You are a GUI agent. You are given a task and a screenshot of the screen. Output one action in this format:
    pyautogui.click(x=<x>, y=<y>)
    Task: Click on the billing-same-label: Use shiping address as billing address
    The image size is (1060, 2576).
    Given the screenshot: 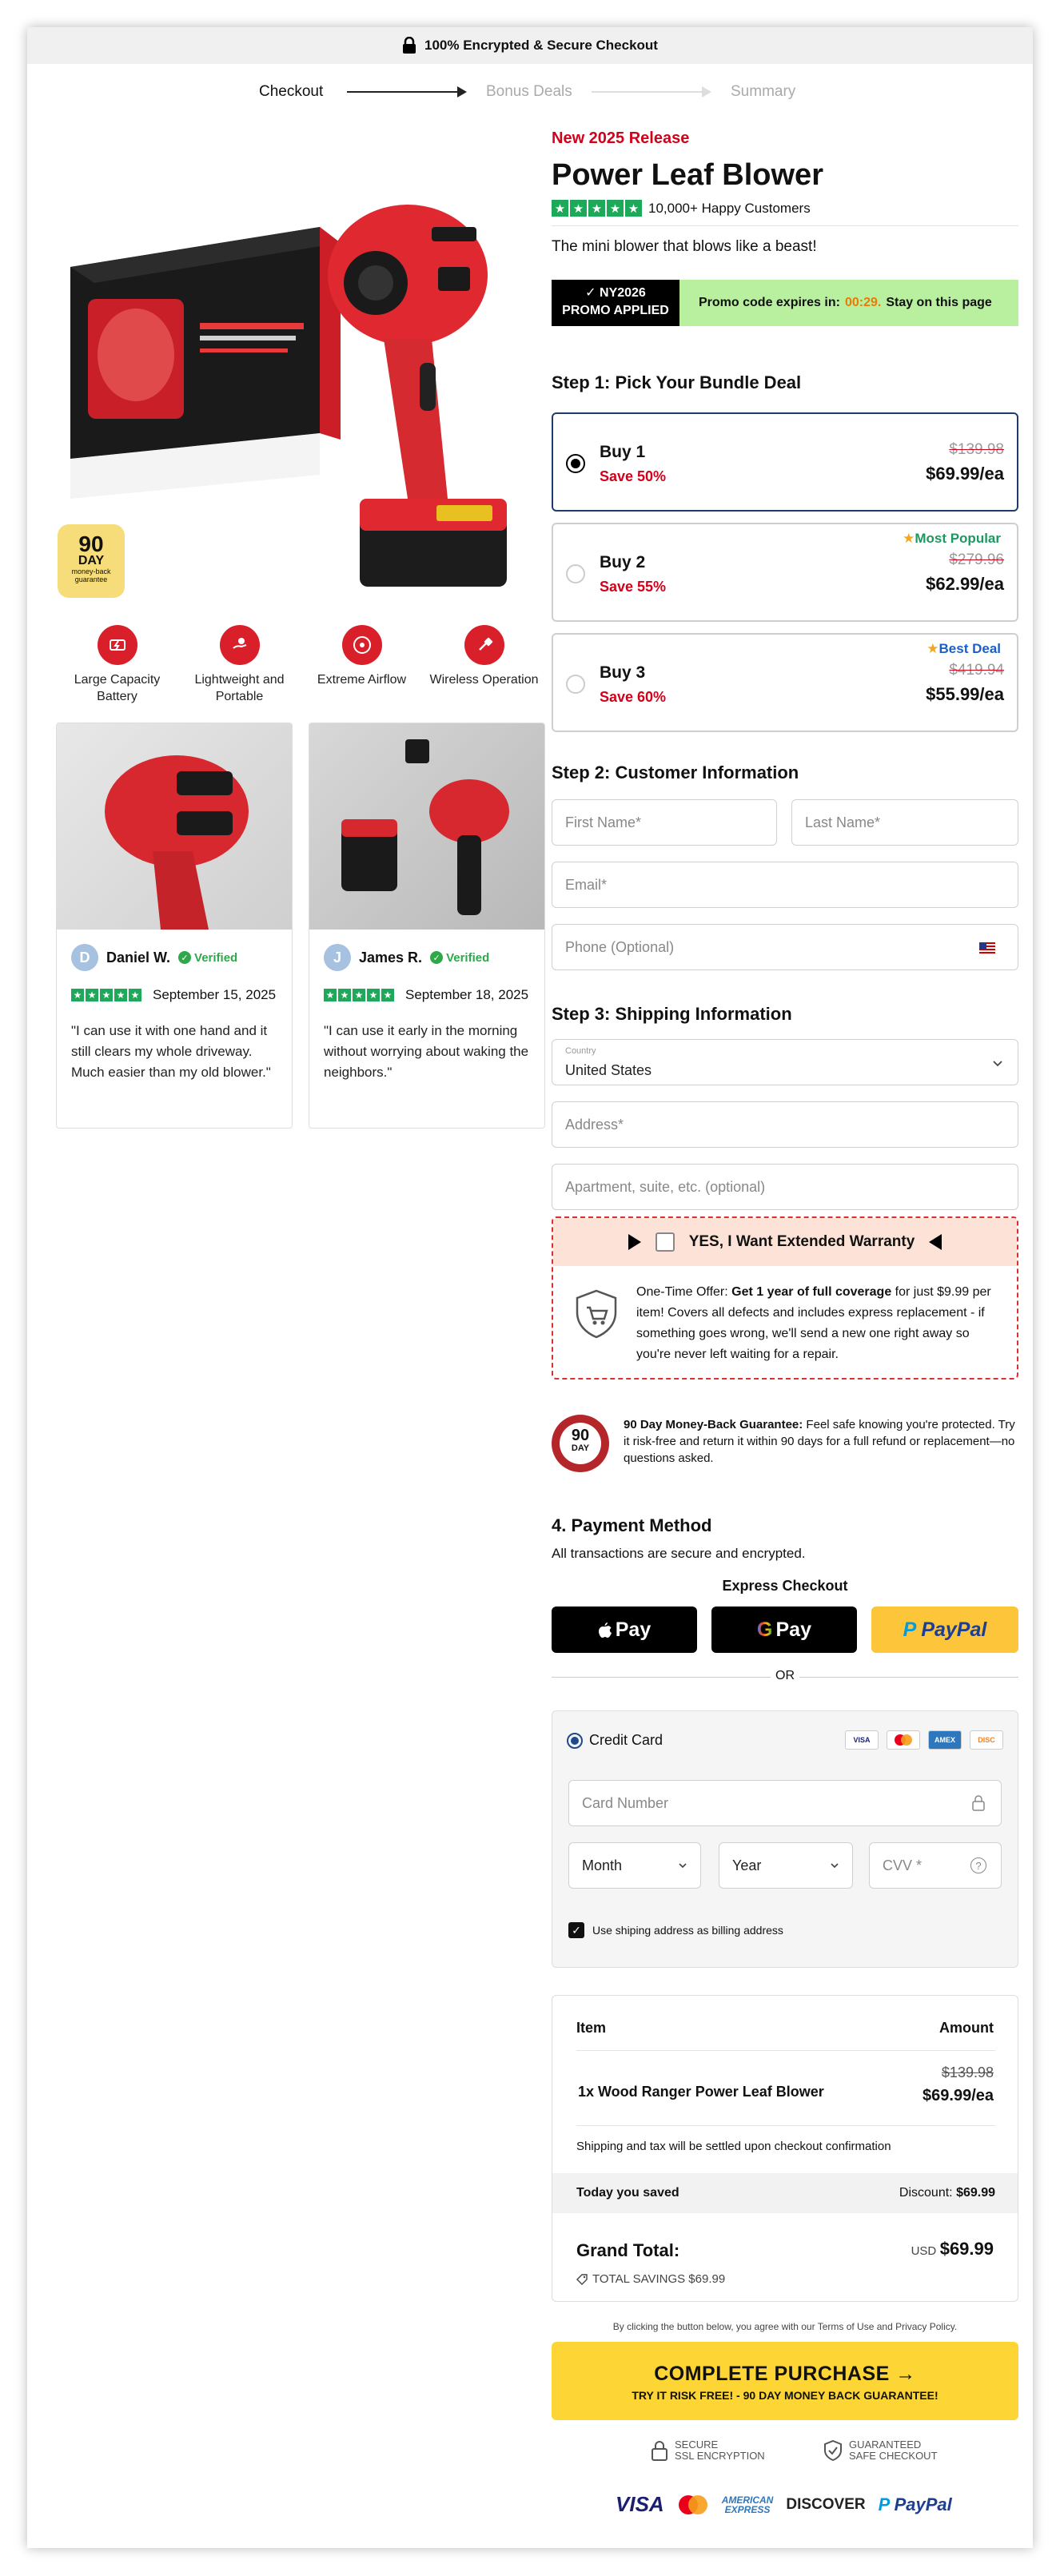 What is the action you would take?
    pyautogui.click(x=688, y=1930)
    